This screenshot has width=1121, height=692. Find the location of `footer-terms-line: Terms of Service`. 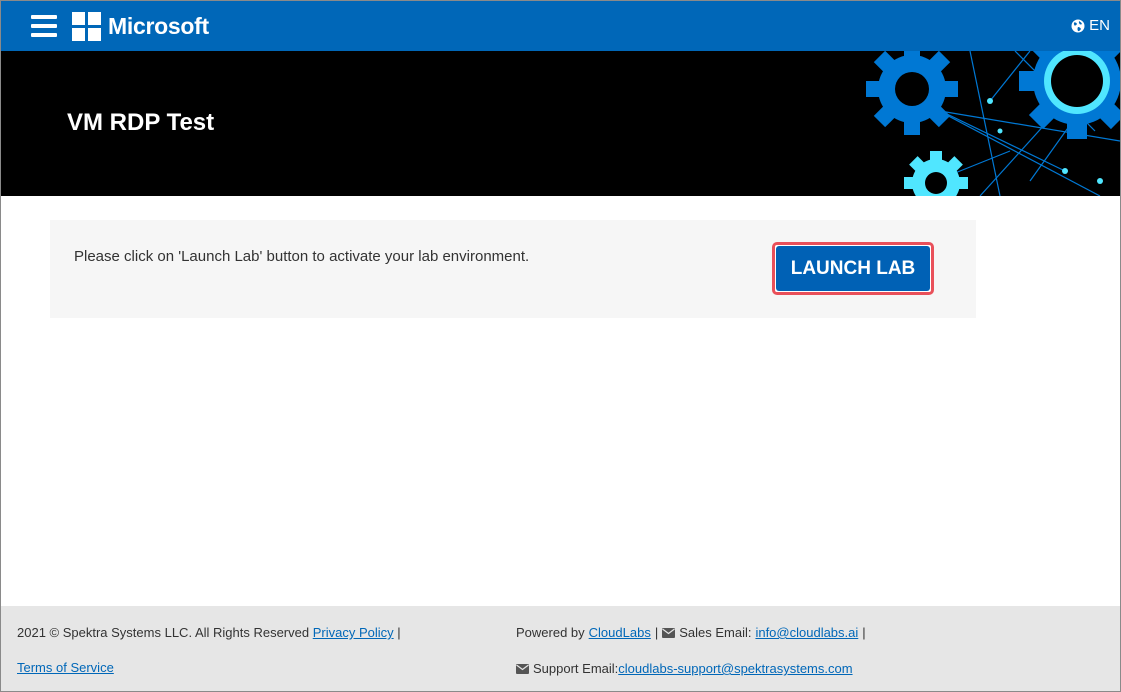

footer-terms-line: Terms of Service is located at coordinates (65, 668).